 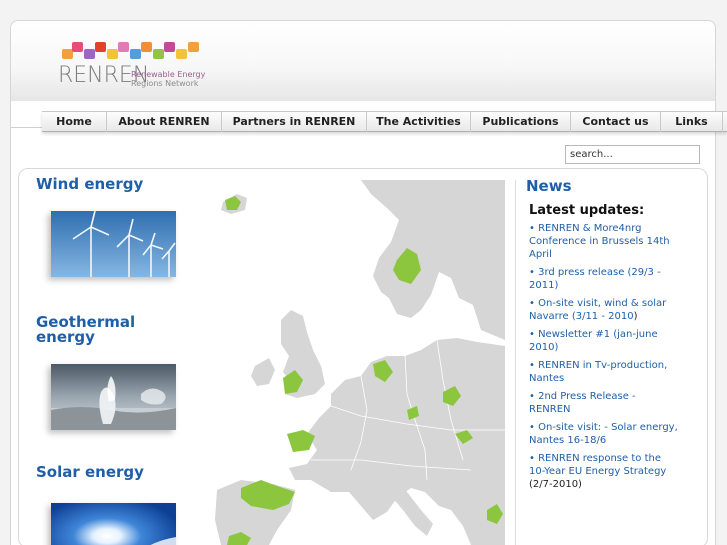 What do you see at coordinates (133, 67) in the screenshot?
I see `renren-logo: RENREN Renewable Energy Regions Network` at bounding box center [133, 67].